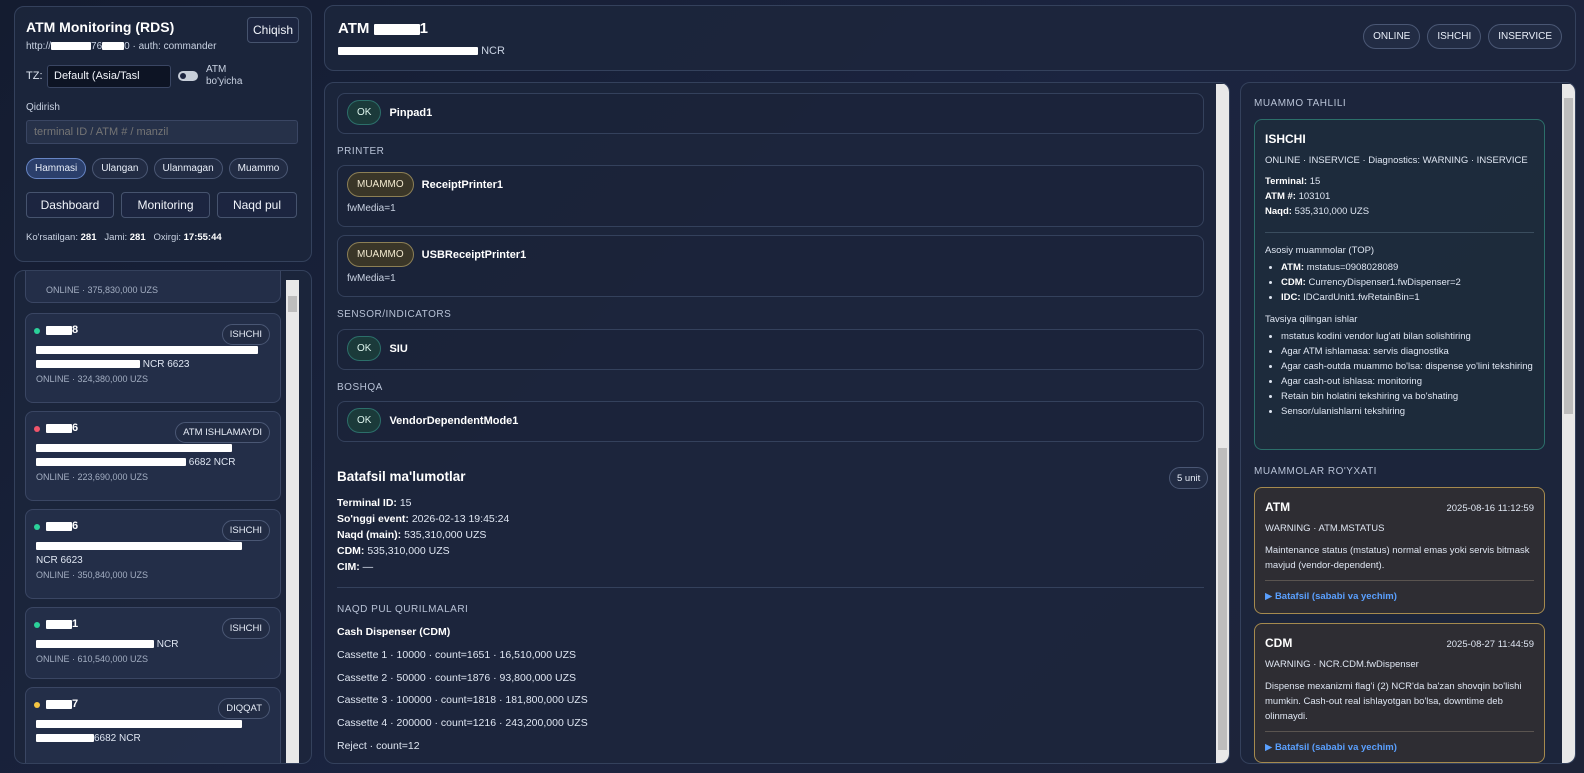  What do you see at coordinates (394, 632) in the screenshot?
I see `dispenser-title: Cash Dispenser (CDM)` at bounding box center [394, 632].